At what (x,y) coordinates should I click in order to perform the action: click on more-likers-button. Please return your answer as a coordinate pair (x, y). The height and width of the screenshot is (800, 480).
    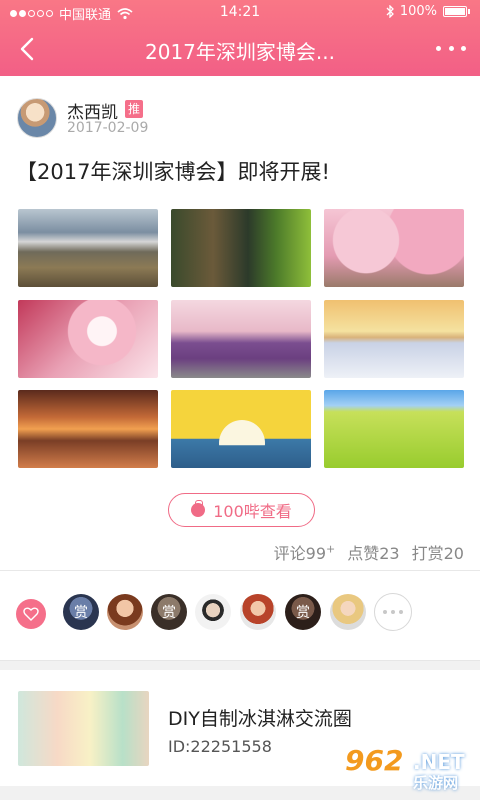
    Looking at the image, I should click on (393, 612).